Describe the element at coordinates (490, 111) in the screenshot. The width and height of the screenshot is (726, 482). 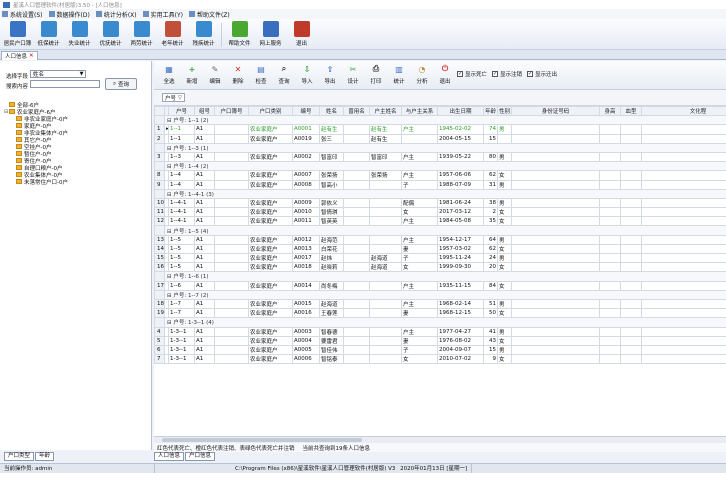
I see `column-header: 年龄` at that location.